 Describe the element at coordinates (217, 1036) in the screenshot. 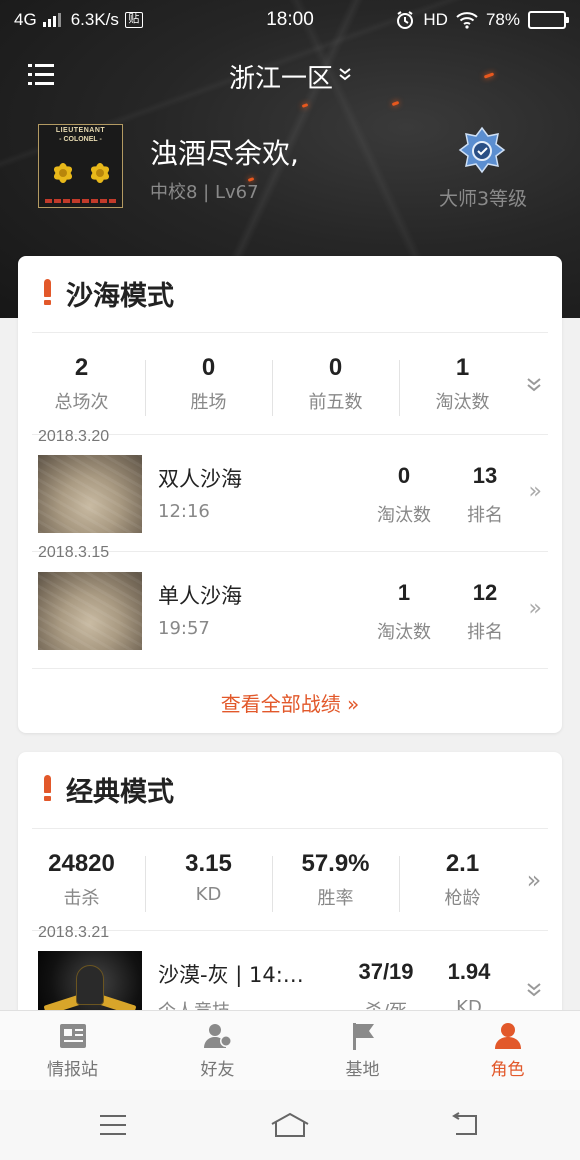

I see `friends-icon` at that location.